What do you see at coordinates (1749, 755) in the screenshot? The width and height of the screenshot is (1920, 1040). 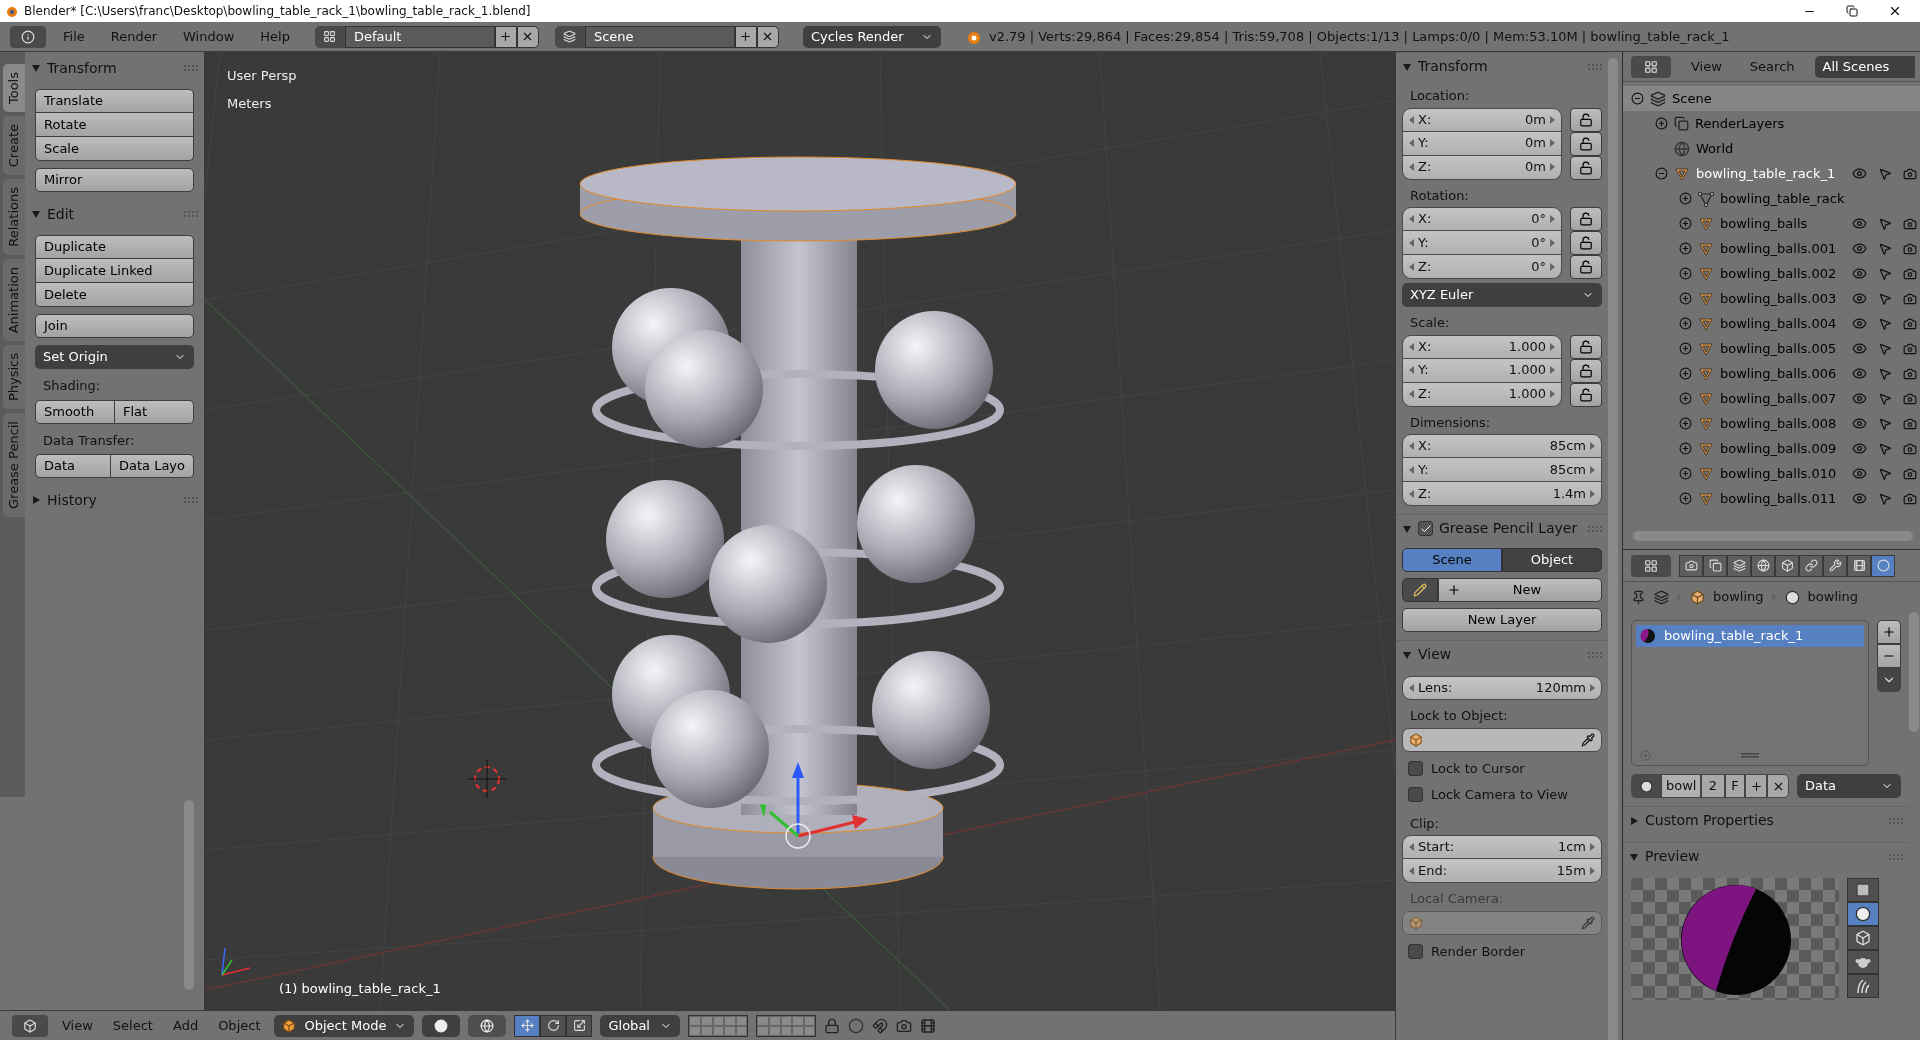 I see `resize-handle-icon` at bounding box center [1749, 755].